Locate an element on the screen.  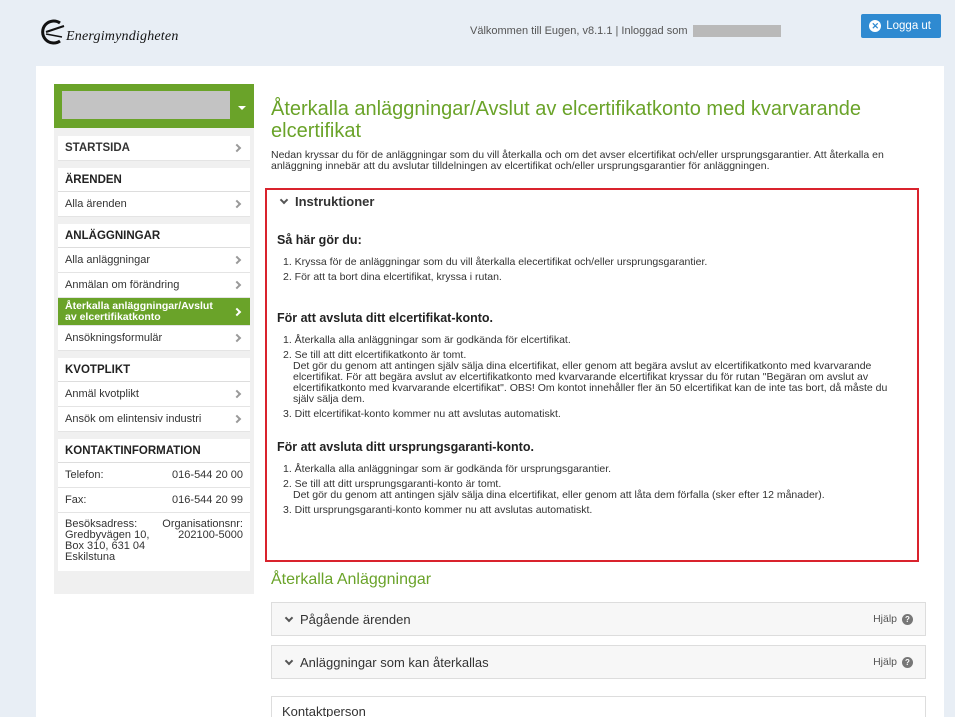
sidebar-item-label: Alla anläggningar is located at coordinates (108, 260).